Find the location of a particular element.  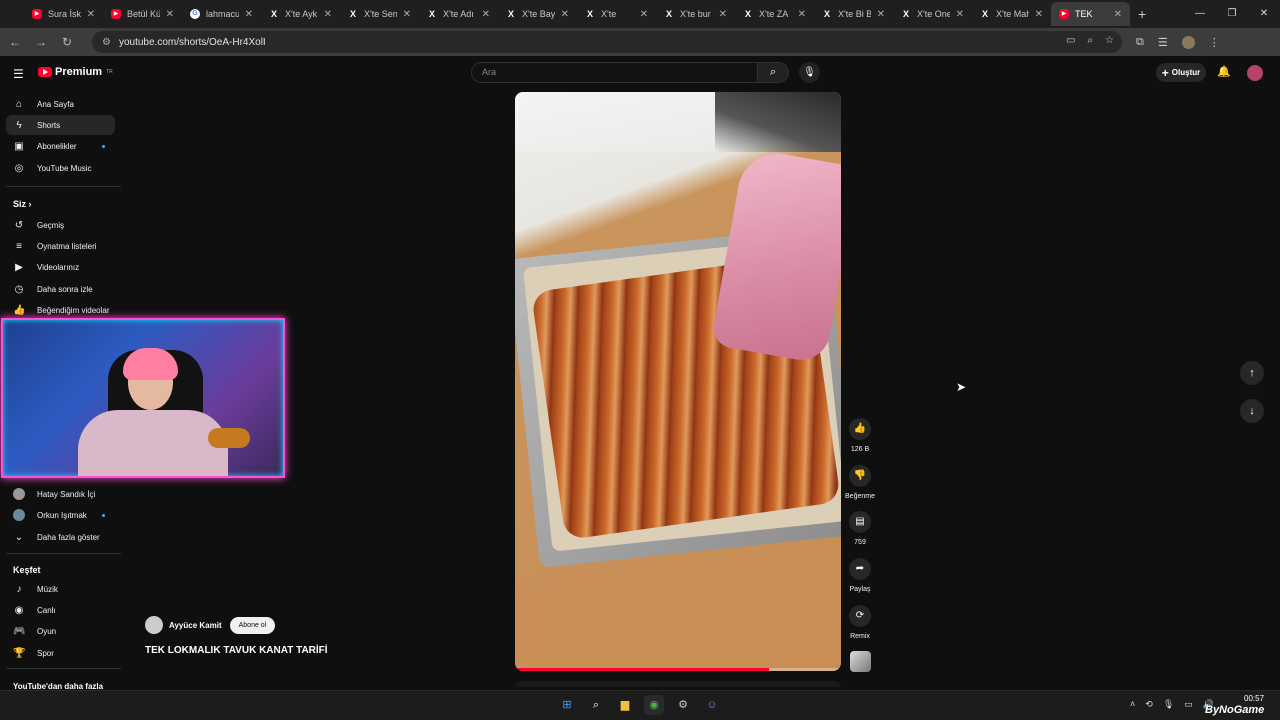

dislike-button: 👎 Beğenme is located at coordinates (860, 482).